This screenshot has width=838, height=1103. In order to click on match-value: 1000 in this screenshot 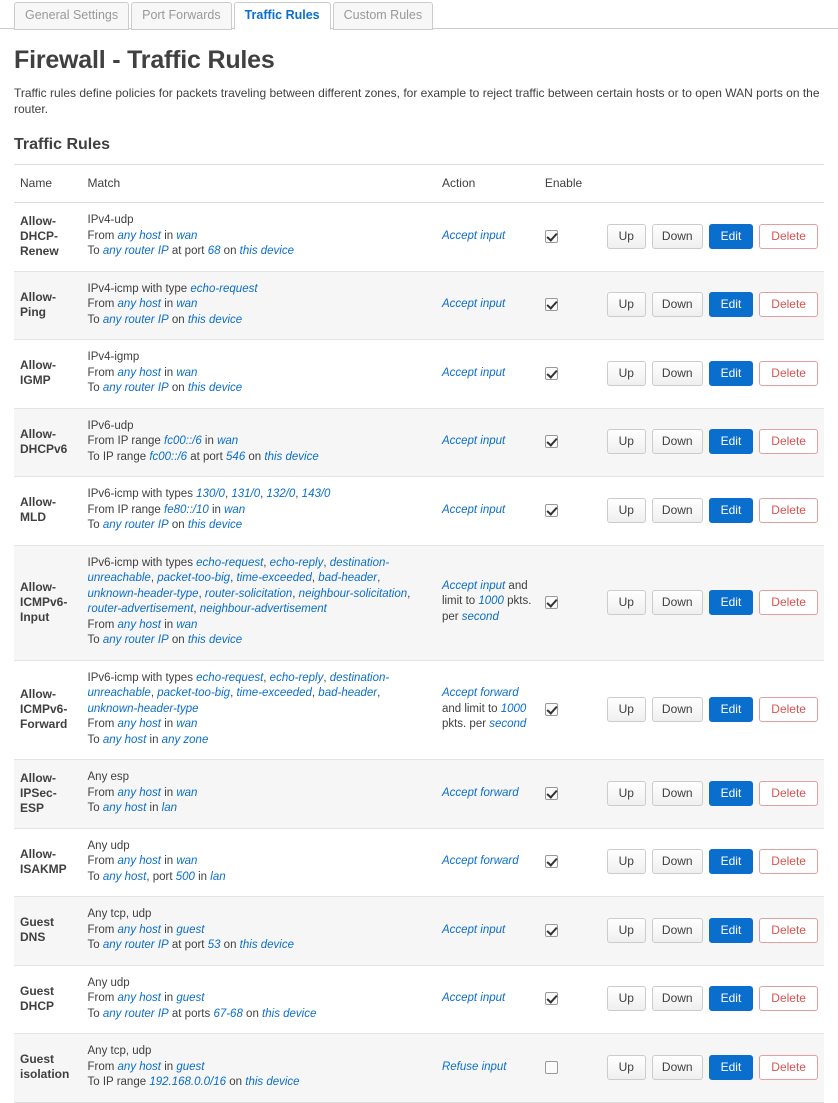, I will do `click(514, 709)`.